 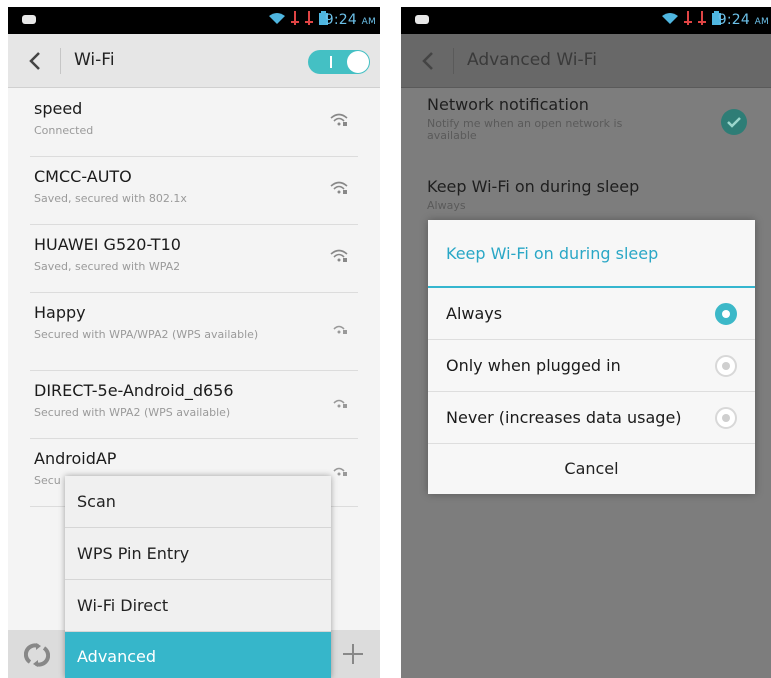 I want to click on menu-item-advanced: Advanced, so click(x=198, y=655).